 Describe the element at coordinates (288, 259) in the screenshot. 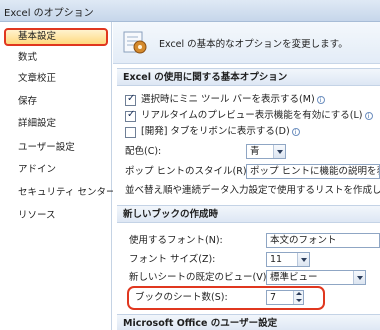

I see `font-size-select: 11` at that location.